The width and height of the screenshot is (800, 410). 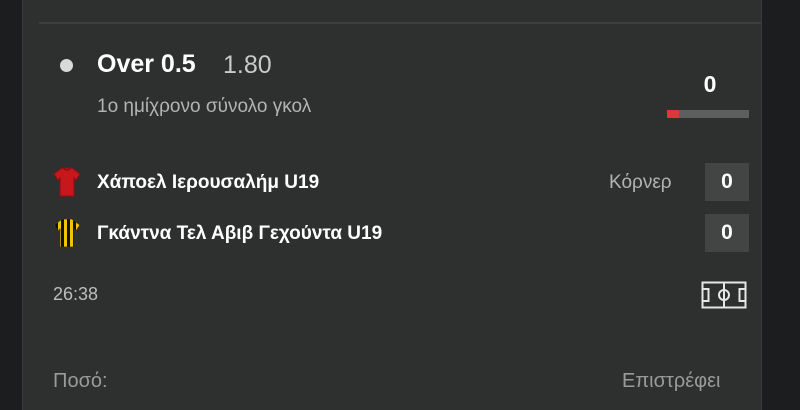 I want to click on football-pitch-icon, so click(x=724, y=295).